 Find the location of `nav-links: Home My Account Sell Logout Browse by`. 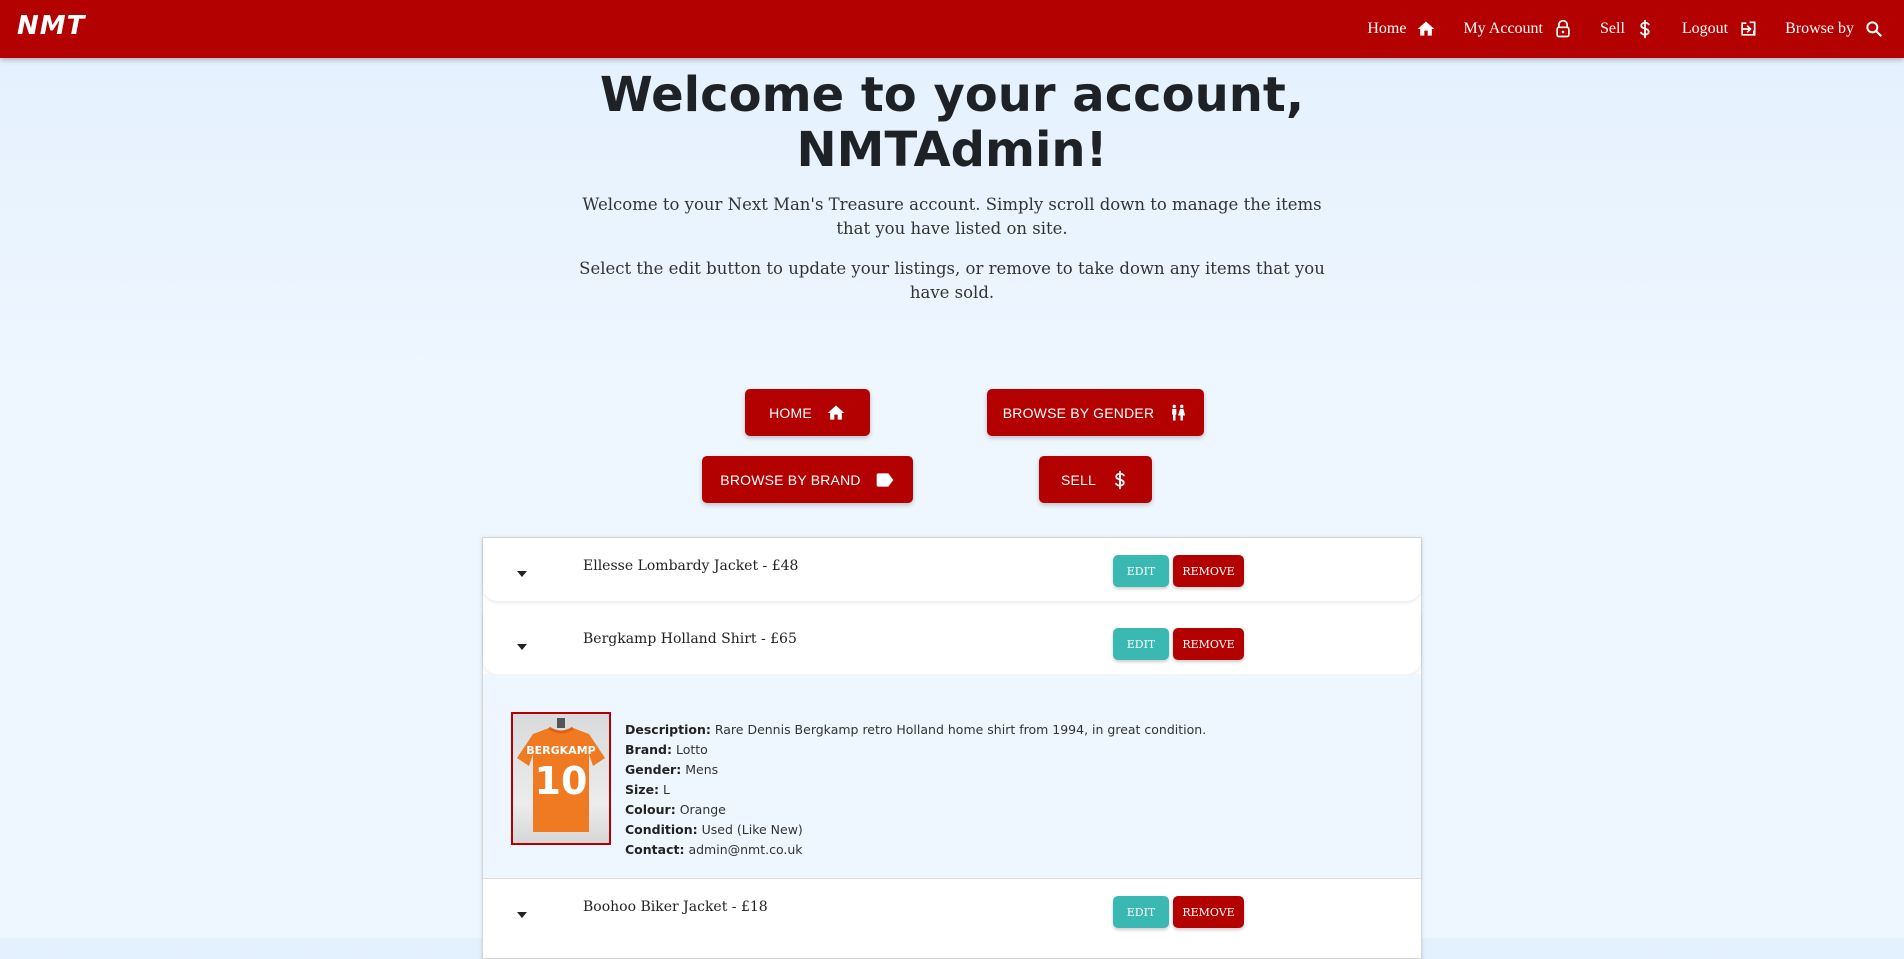

nav-links: Home My Account Sell Logout Browse by is located at coordinates (1612, 29).